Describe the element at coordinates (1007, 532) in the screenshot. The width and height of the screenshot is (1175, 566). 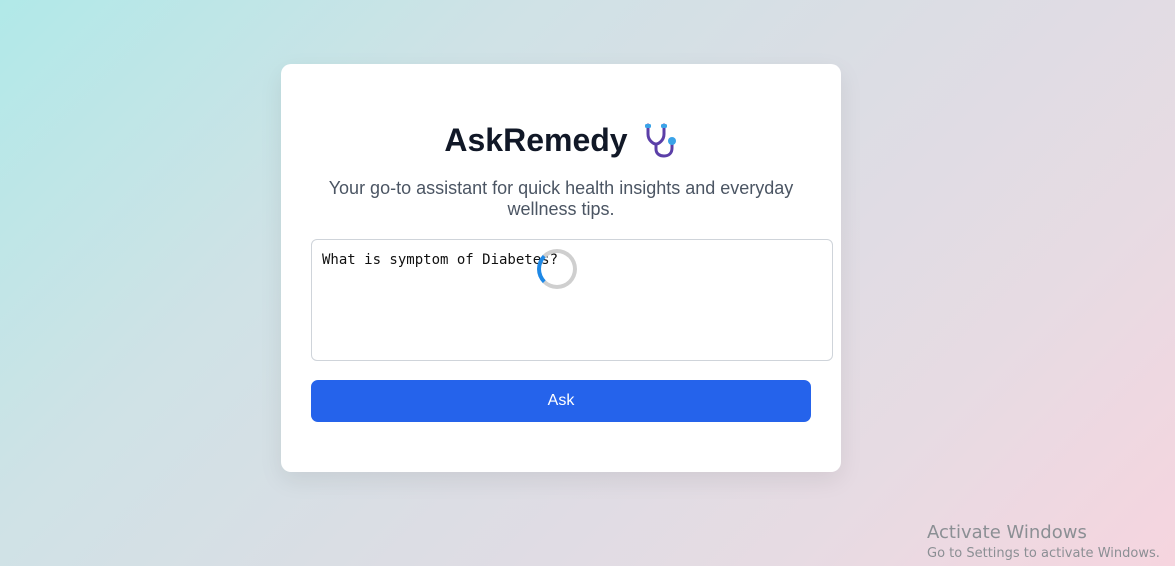
I see `watermark-title: Activate Windows` at that location.